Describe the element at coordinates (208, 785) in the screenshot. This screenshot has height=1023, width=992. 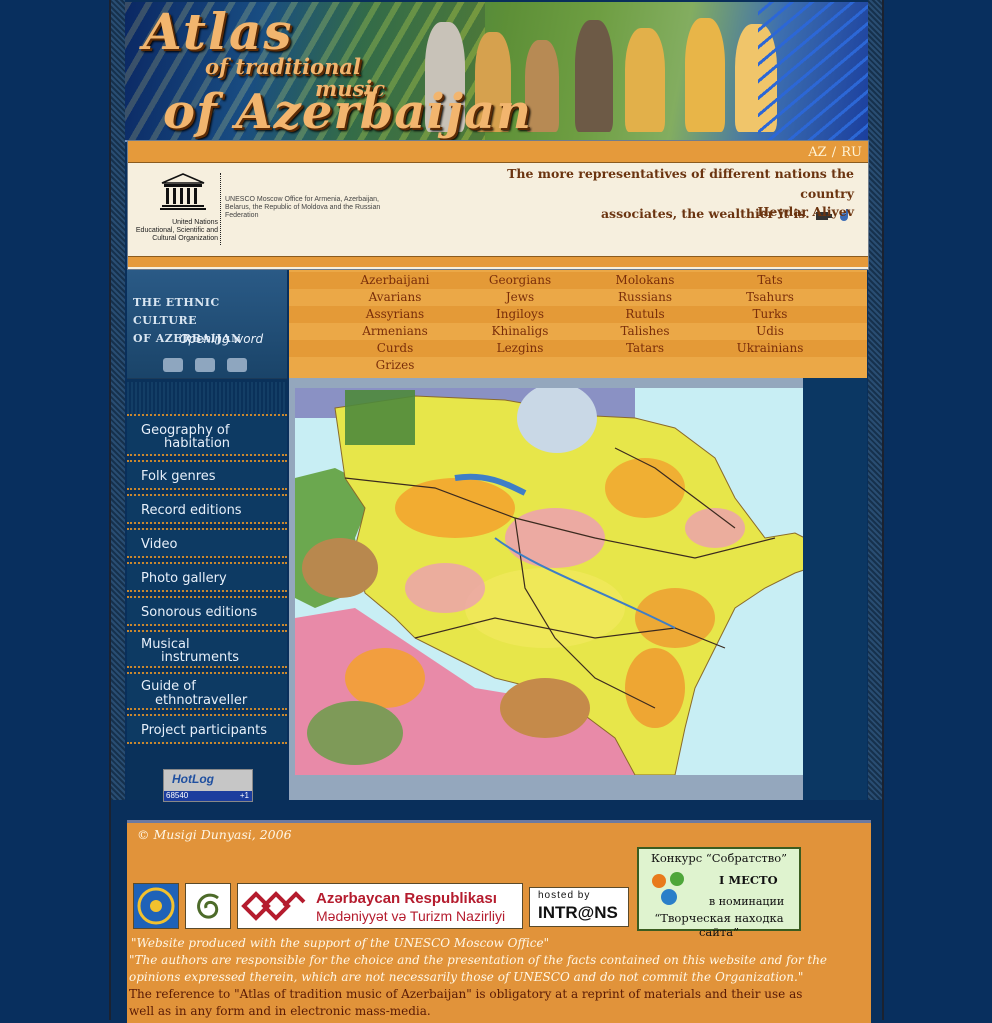
I see `hotlog-counter: HotLog 68540 +1` at that location.